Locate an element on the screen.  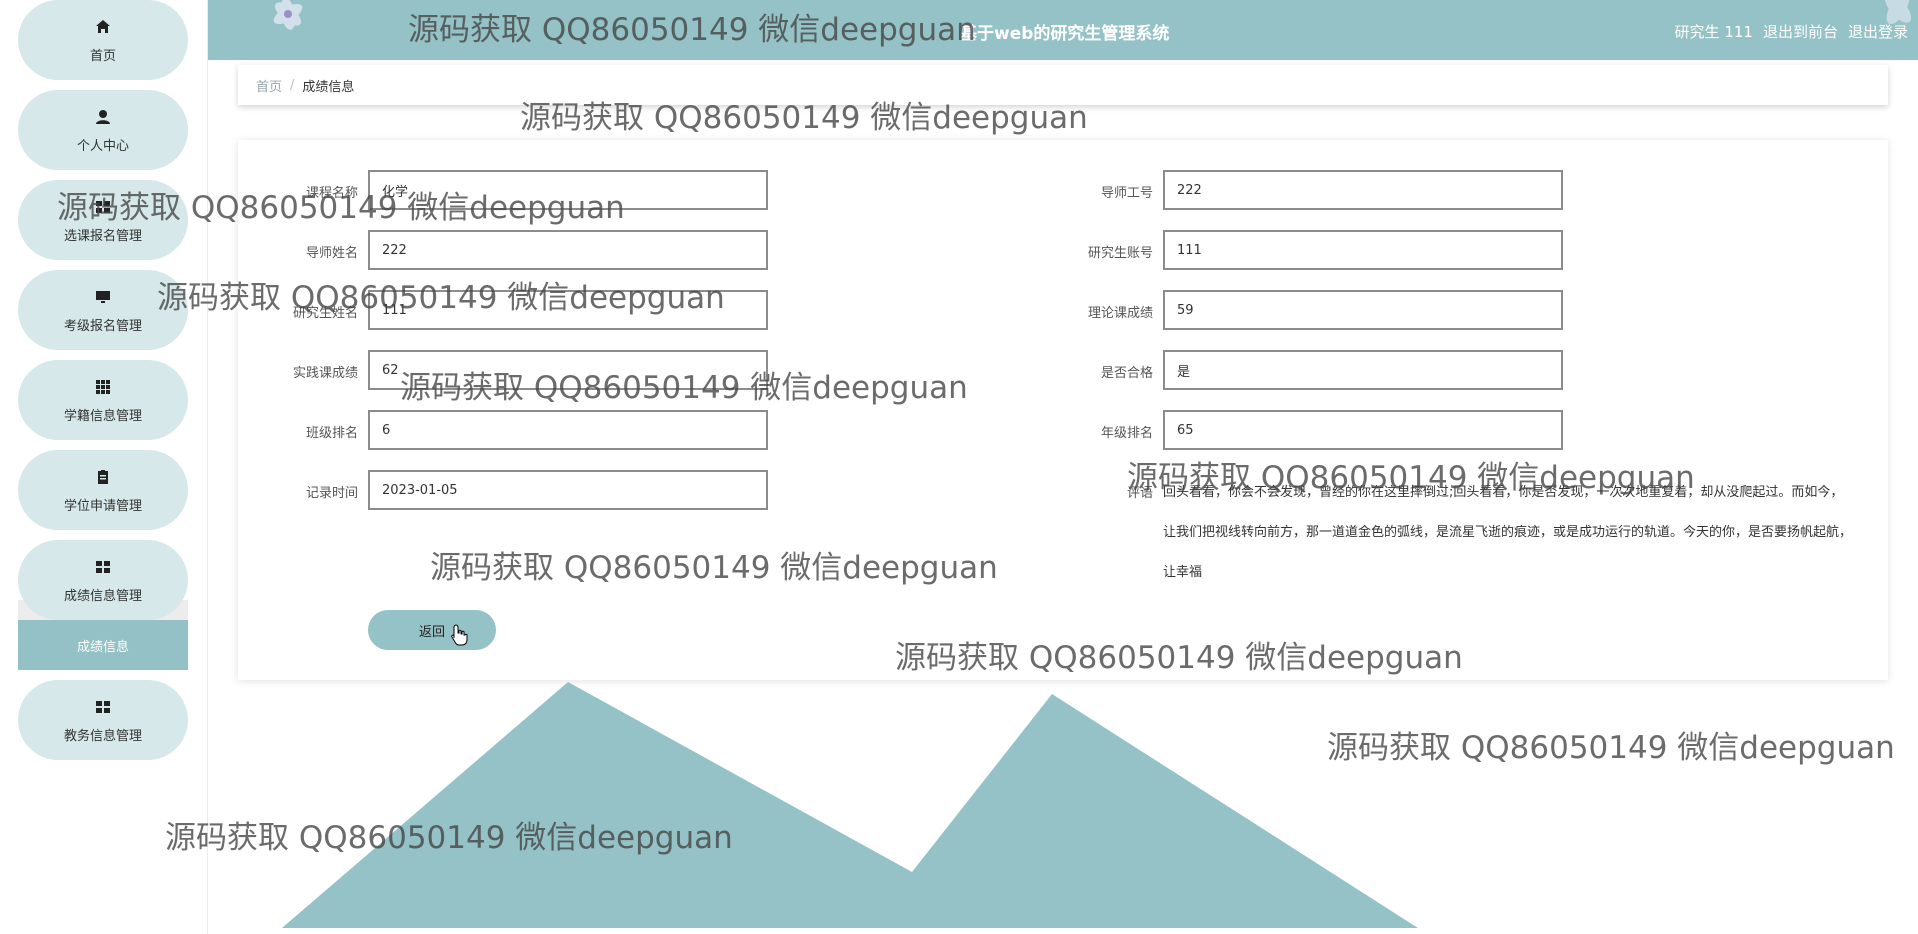
student-name-label: 研究生姓名 is located at coordinates (325, 313).